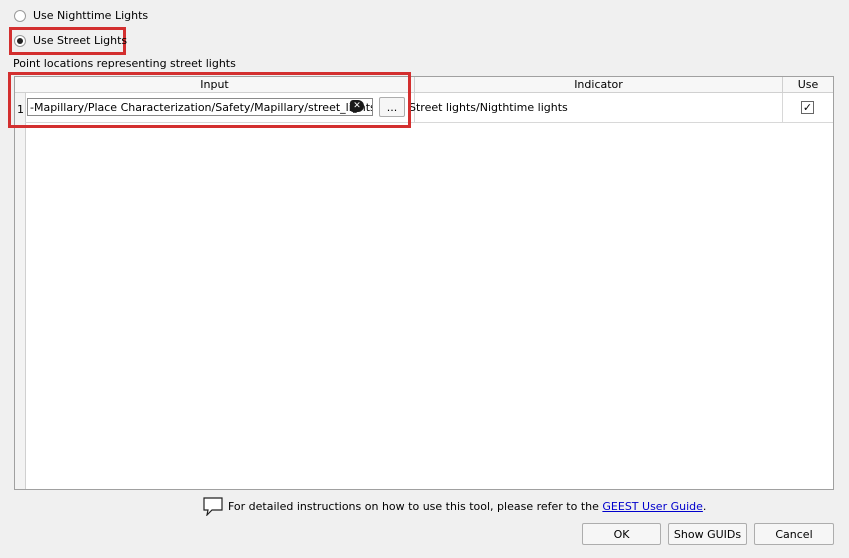 The height and width of the screenshot is (558, 849). Describe the element at coordinates (91, 15) in the screenshot. I see `radio-nighttime-label: Use Nighttime Lights` at that location.